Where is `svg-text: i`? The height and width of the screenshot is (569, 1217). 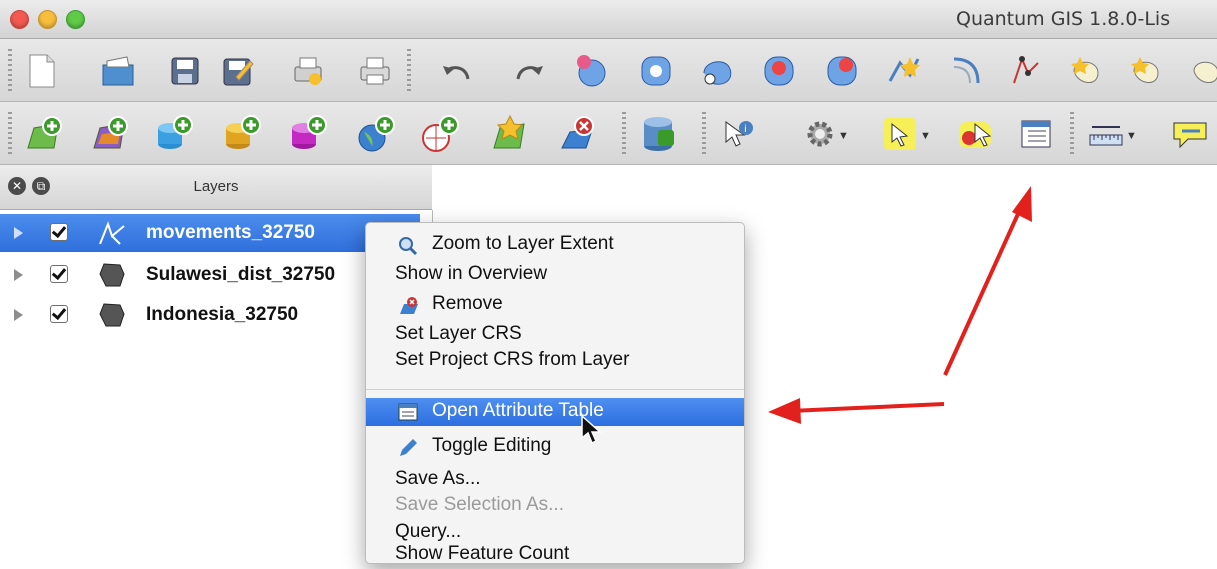
svg-text: i is located at coordinates (745, 129).